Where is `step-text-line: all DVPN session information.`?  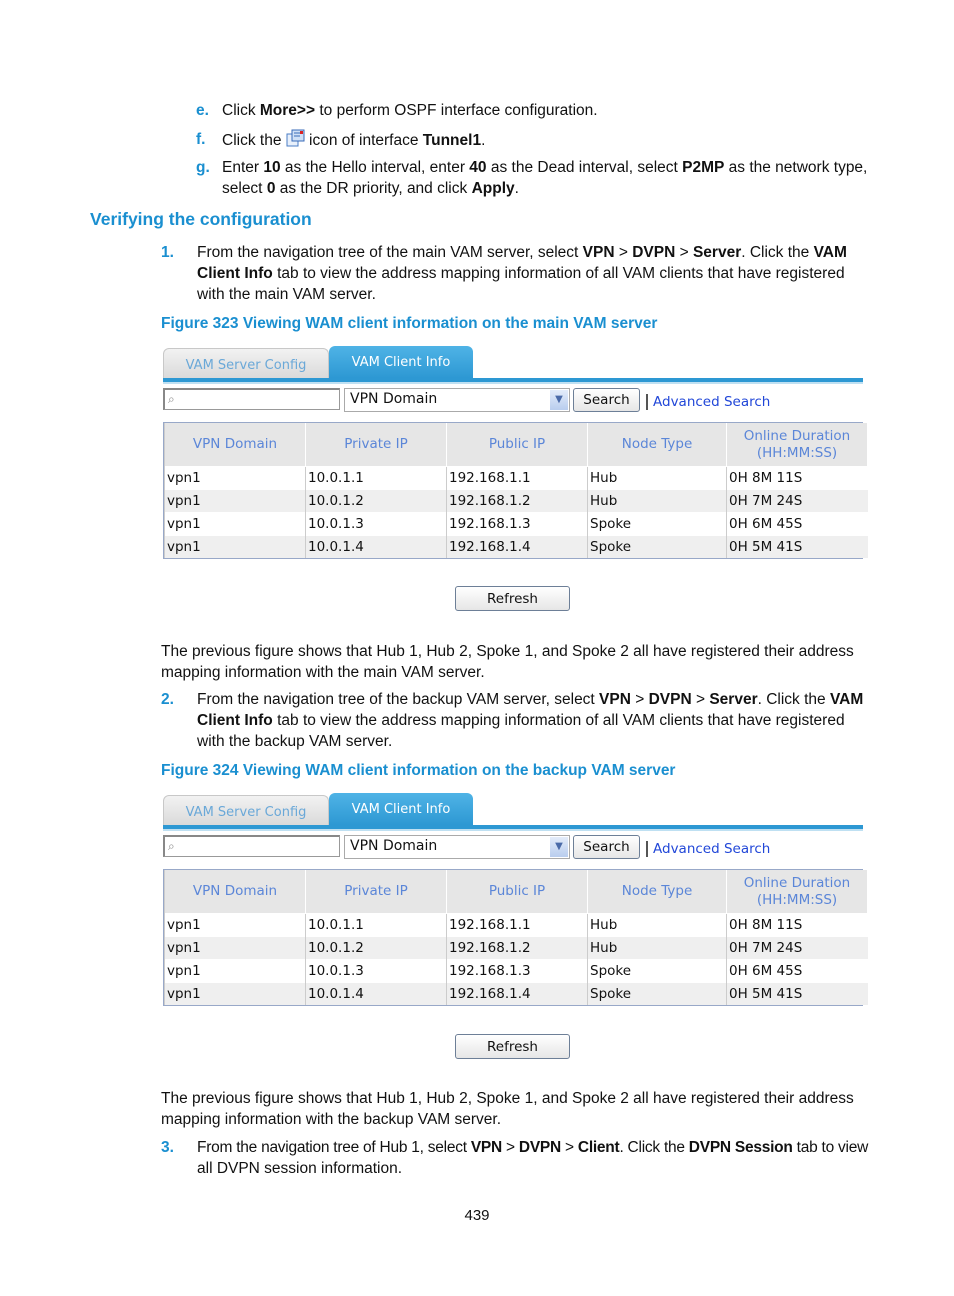 step-text-line: all DVPN session information. is located at coordinates (300, 1168).